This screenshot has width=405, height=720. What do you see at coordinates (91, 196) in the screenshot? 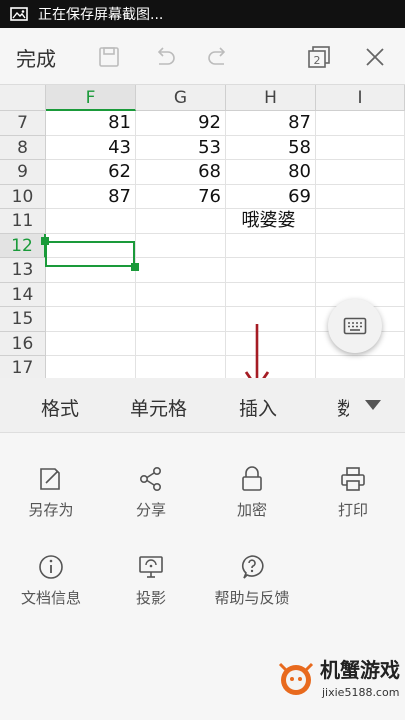
I see `cell-f10: 87` at bounding box center [91, 196].